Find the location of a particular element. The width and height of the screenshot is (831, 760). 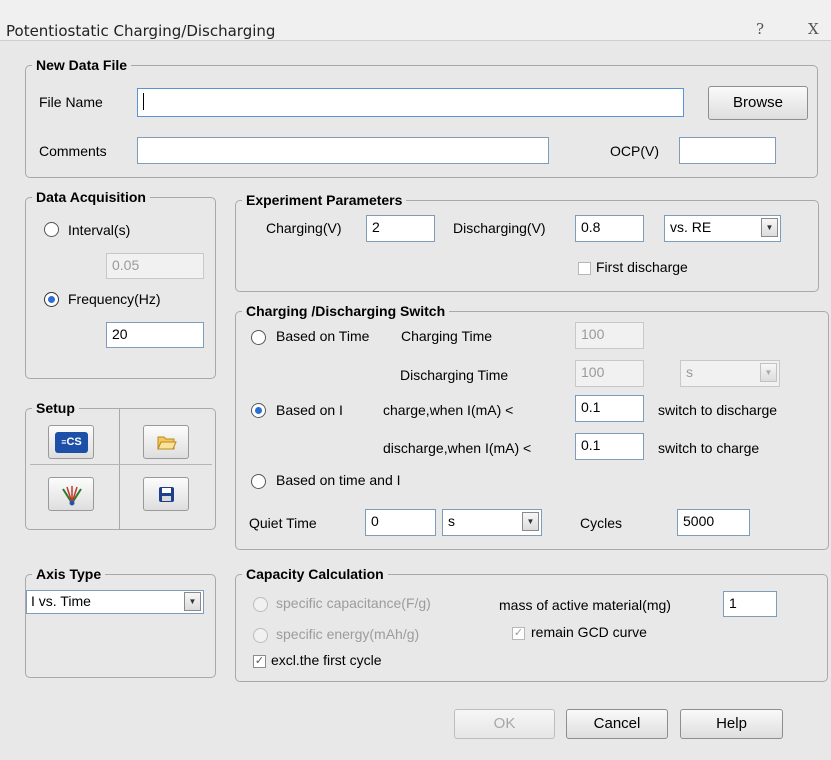

ok-button: OK is located at coordinates (504, 724).